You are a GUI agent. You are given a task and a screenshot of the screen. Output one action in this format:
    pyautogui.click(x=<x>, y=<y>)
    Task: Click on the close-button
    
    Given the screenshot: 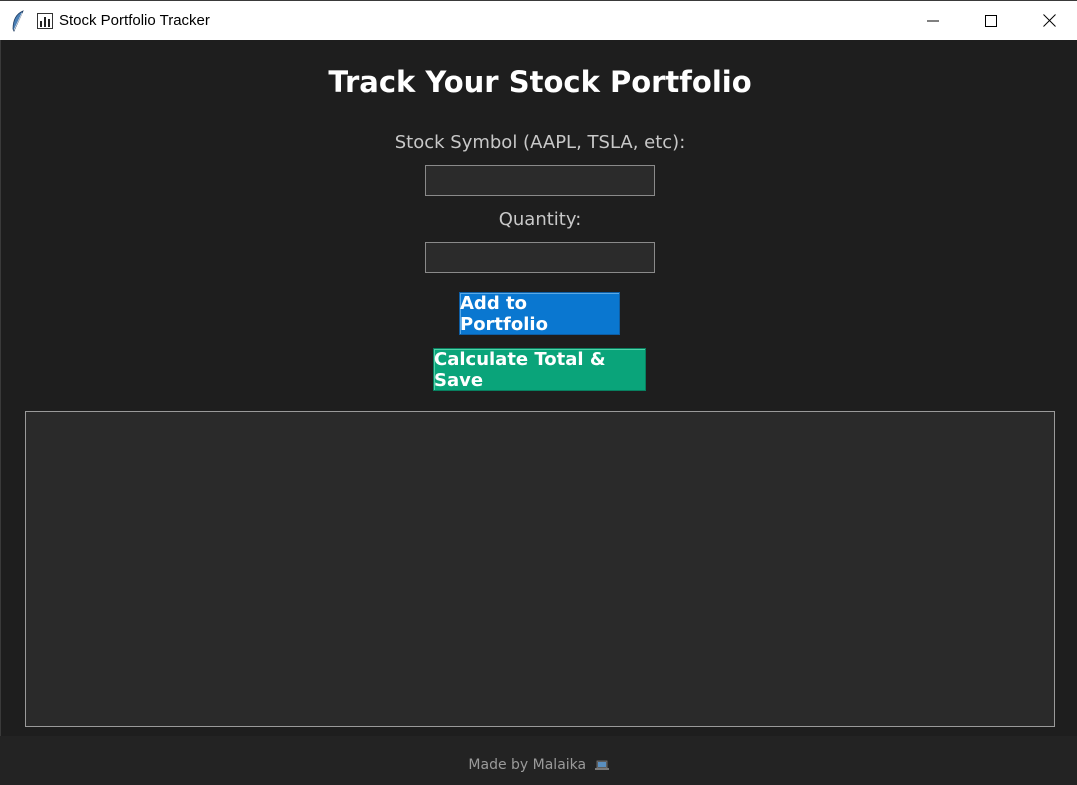 What is the action you would take?
    pyautogui.click(x=1048, y=20)
    